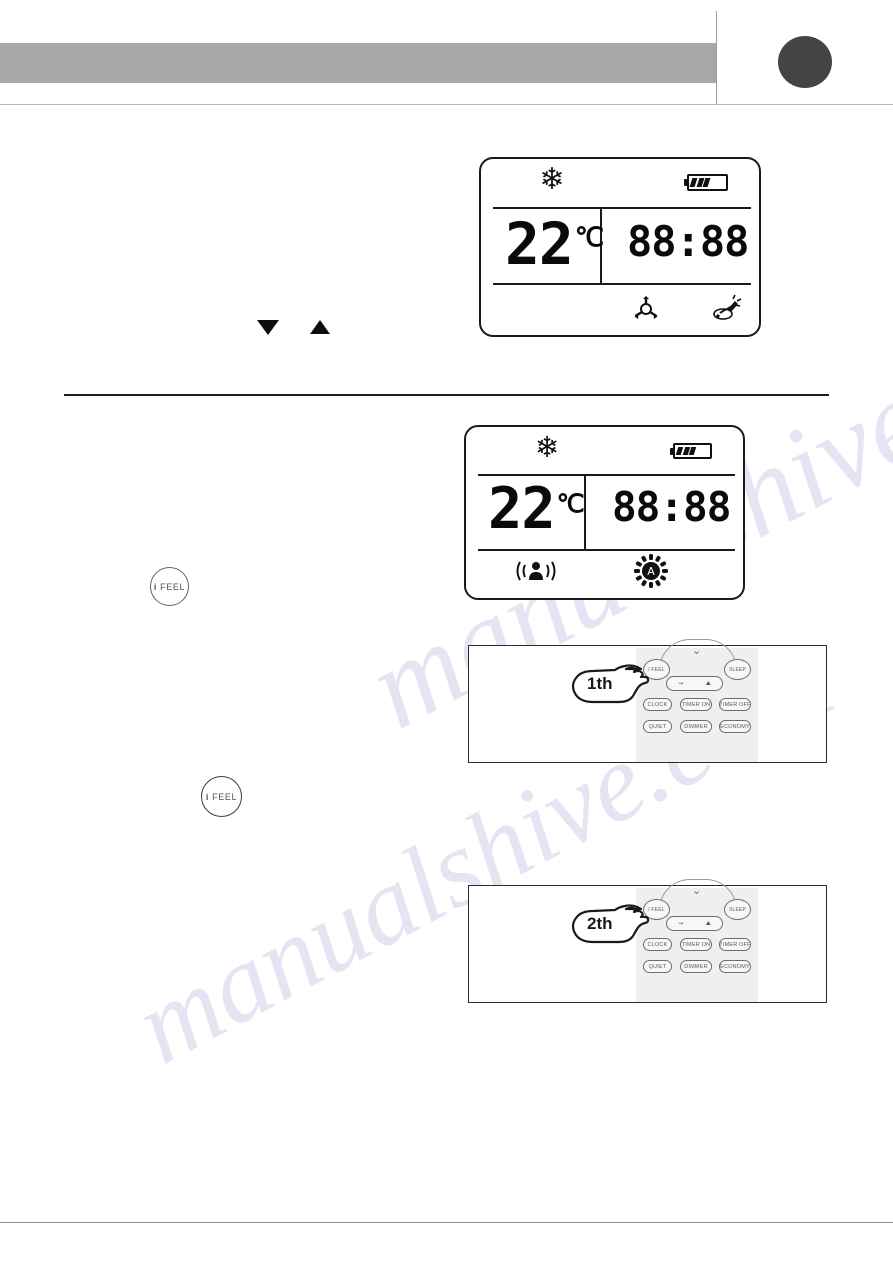 The height and width of the screenshot is (1263, 893). I want to click on temperature-down-arrow-icon, so click(268, 327).